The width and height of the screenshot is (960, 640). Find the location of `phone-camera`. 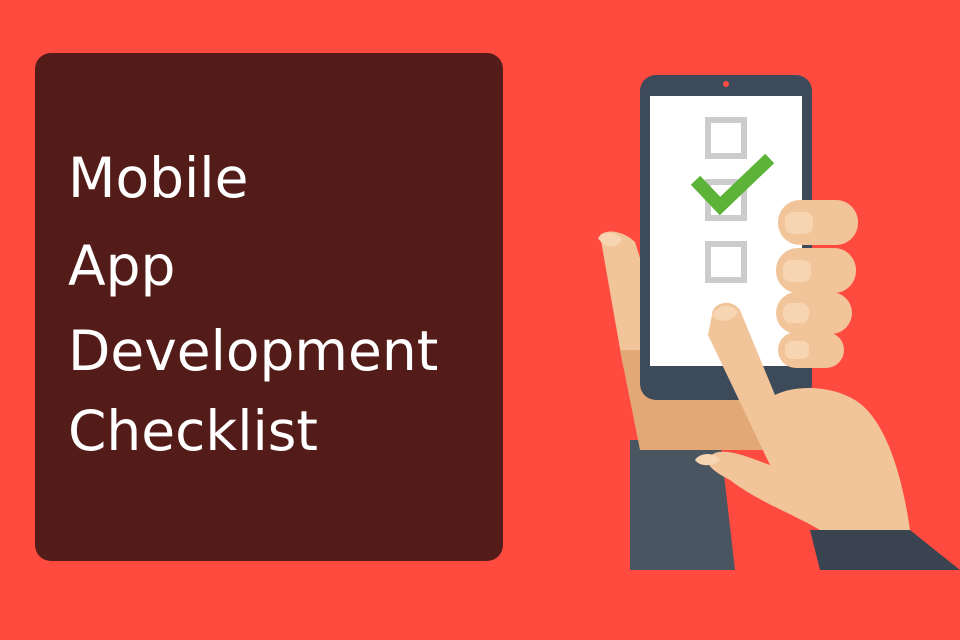

phone-camera is located at coordinates (726, 84).